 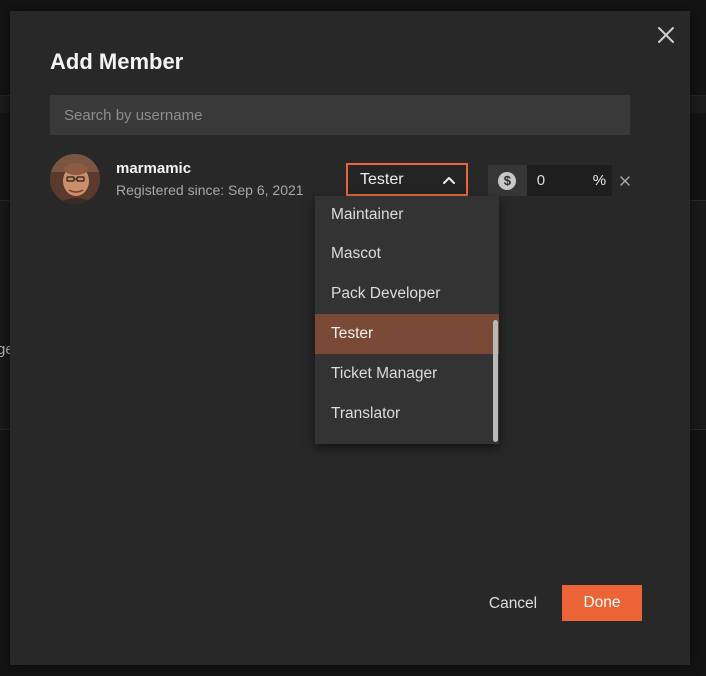 I want to click on role-option-mascot: Mascot, so click(x=407, y=254).